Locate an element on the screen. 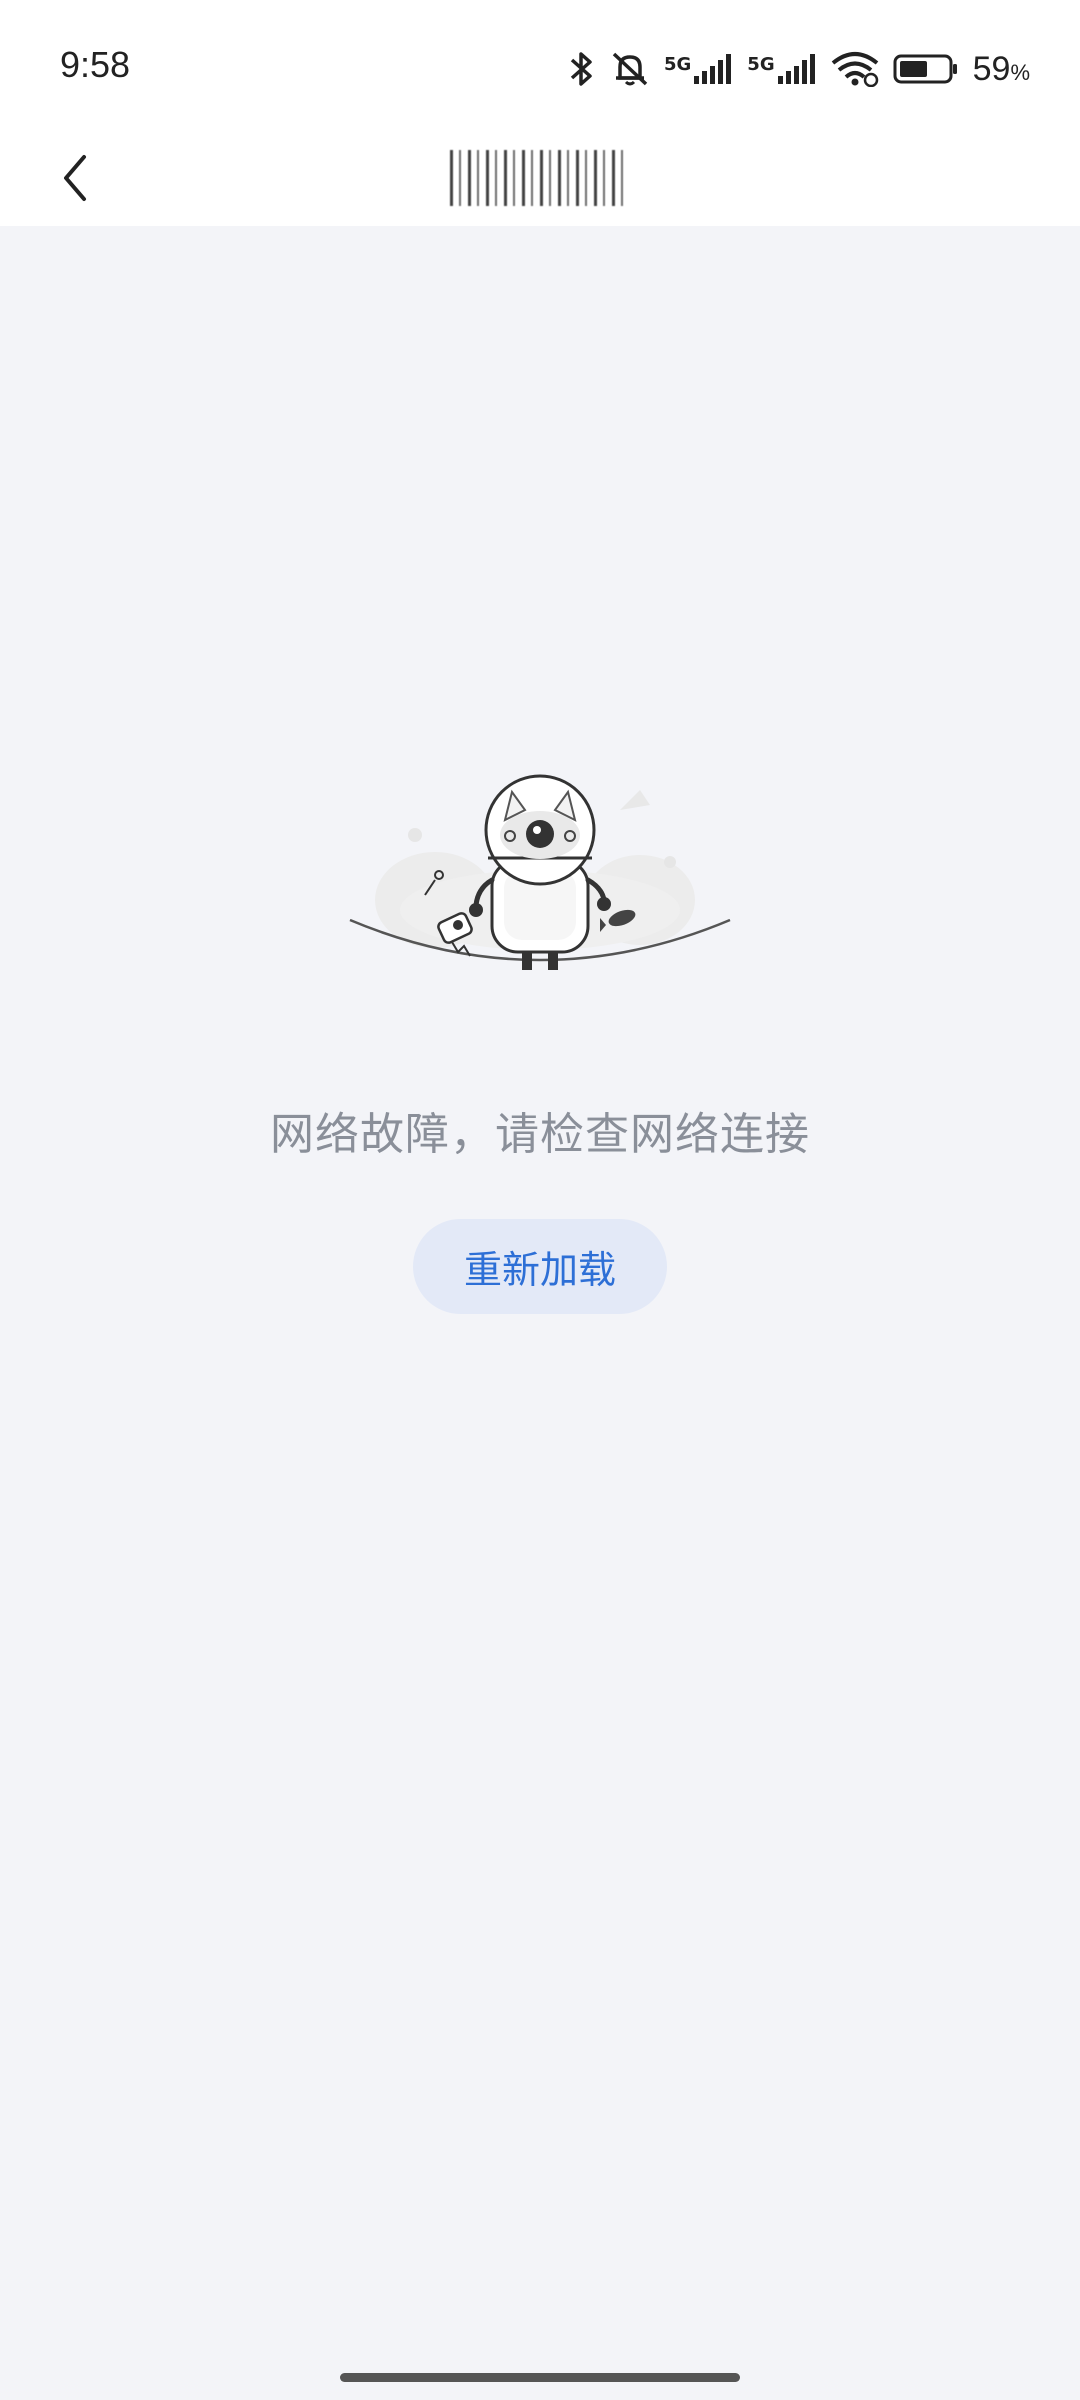 Image resolution: width=1080 pixels, height=2400 pixels. status-bar: 9:58 5G 5G 59% is located at coordinates (540, 65).